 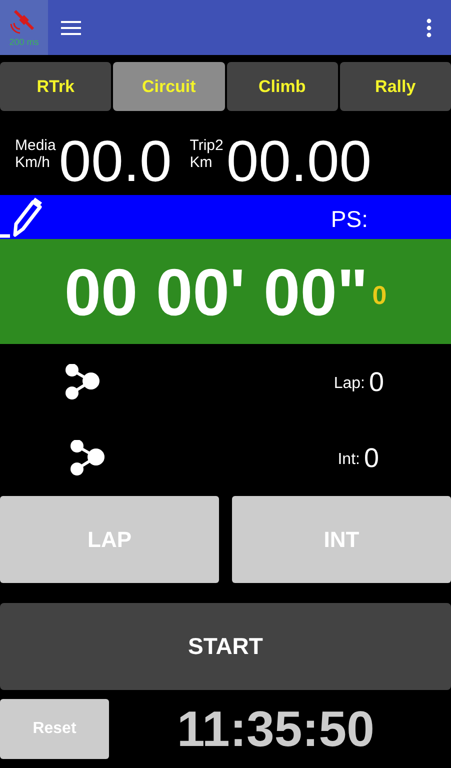 What do you see at coordinates (115, 162) in the screenshot?
I see `speed-value: 00.0` at bounding box center [115, 162].